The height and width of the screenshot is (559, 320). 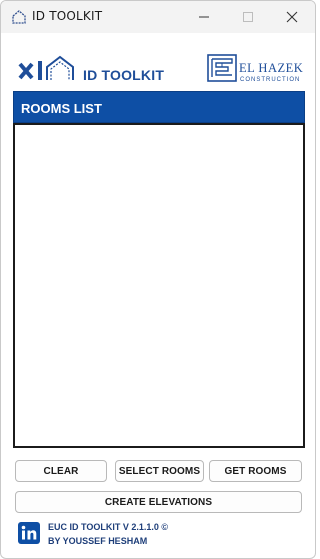 What do you see at coordinates (255, 471) in the screenshot?
I see `get-rooms-button: GET ROOMS` at bounding box center [255, 471].